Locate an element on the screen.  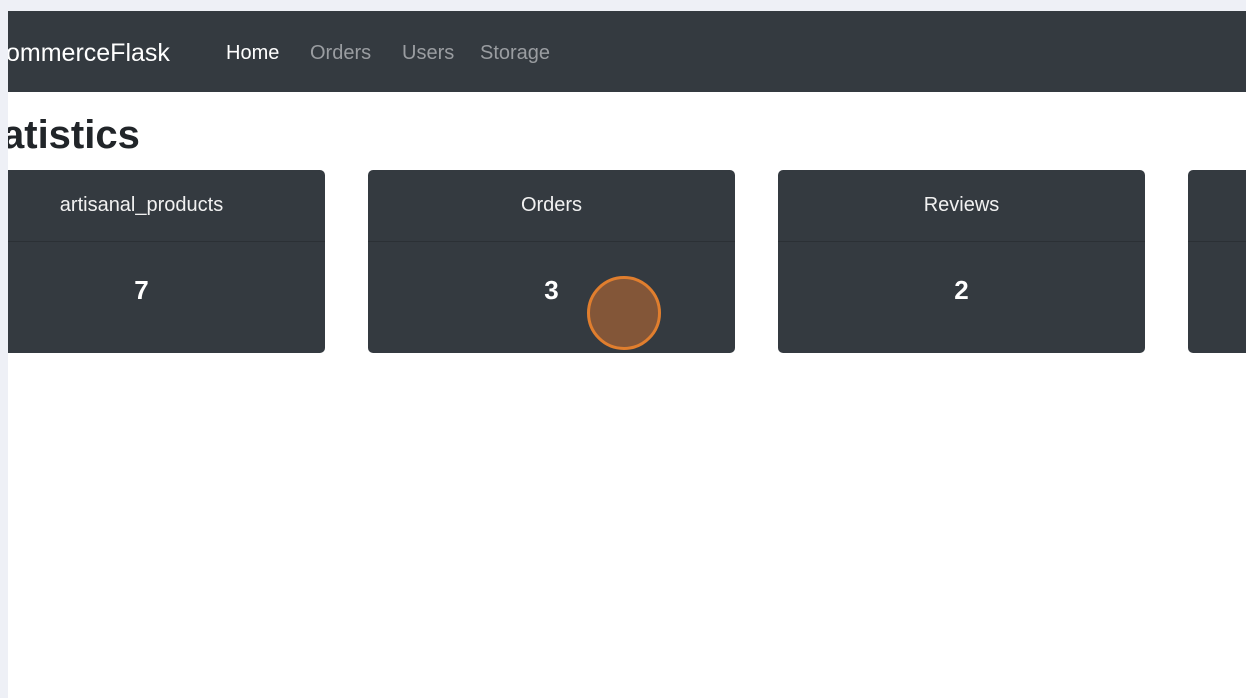
card-value: 7 is located at coordinates (141, 289).